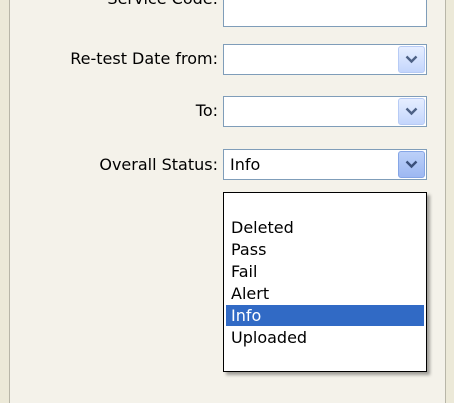  I want to click on status-option-uploaded: Uploaded, so click(325, 337).